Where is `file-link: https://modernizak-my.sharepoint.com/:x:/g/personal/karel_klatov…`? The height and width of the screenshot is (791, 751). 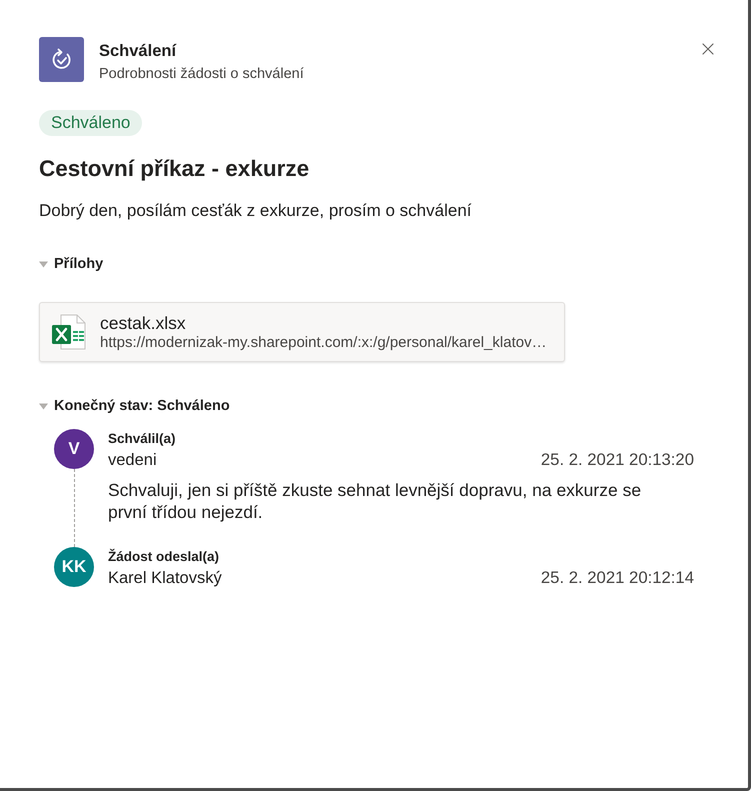 file-link: https://modernizak-my.sharepoint.com/:x:/g/personal/karel_klatov… is located at coordinates (323, 343).